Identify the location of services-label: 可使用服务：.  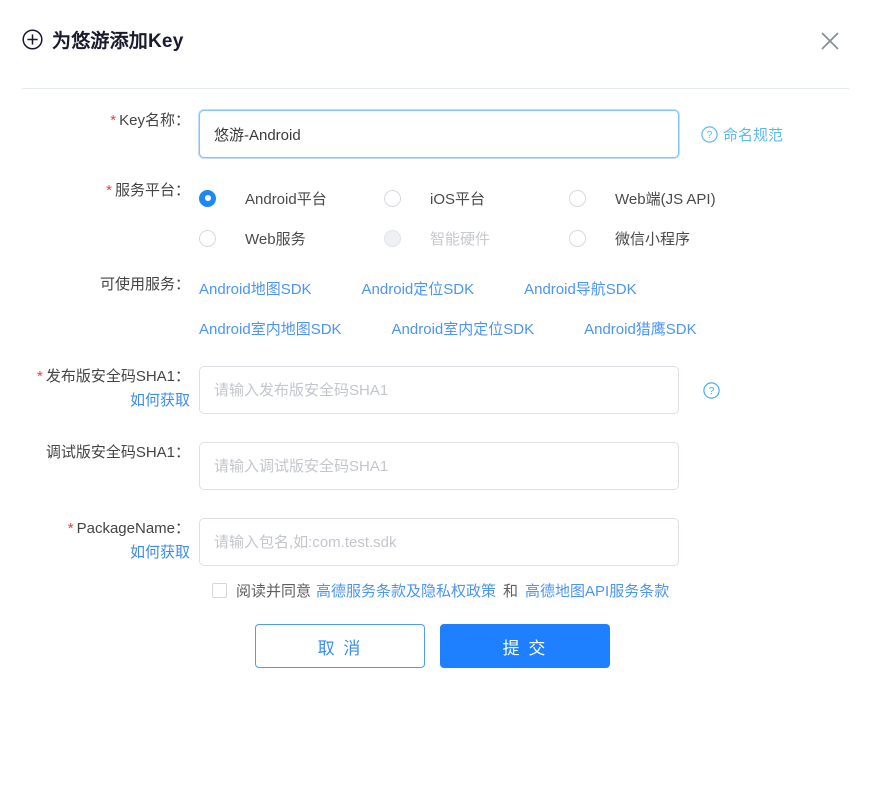
(99, 285).